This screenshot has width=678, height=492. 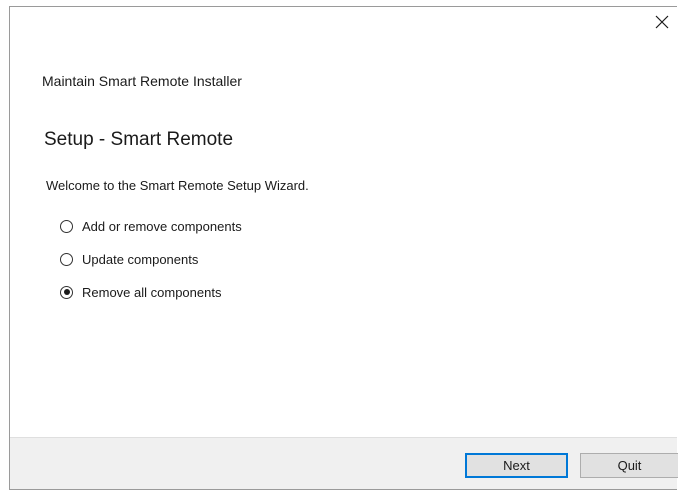 I want to click on page-title: Setup - Smart Remote, so click(x=139, y=139).